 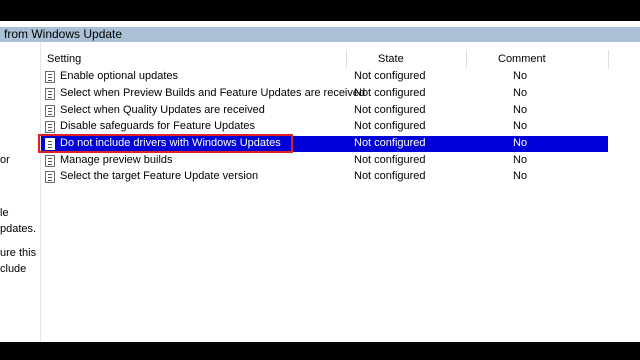 I want to click on setting-name: Select when Quality Updates are received, so click(x=162, y=110).